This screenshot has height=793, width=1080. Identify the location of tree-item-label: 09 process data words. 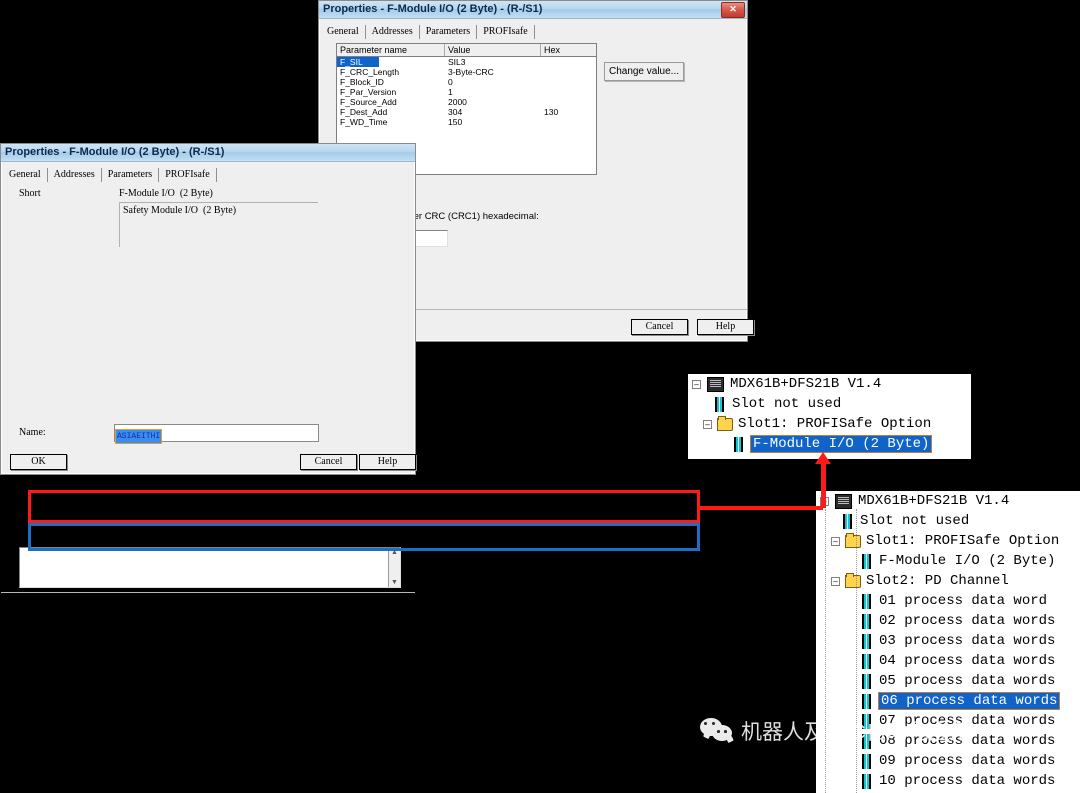
(967, 761).